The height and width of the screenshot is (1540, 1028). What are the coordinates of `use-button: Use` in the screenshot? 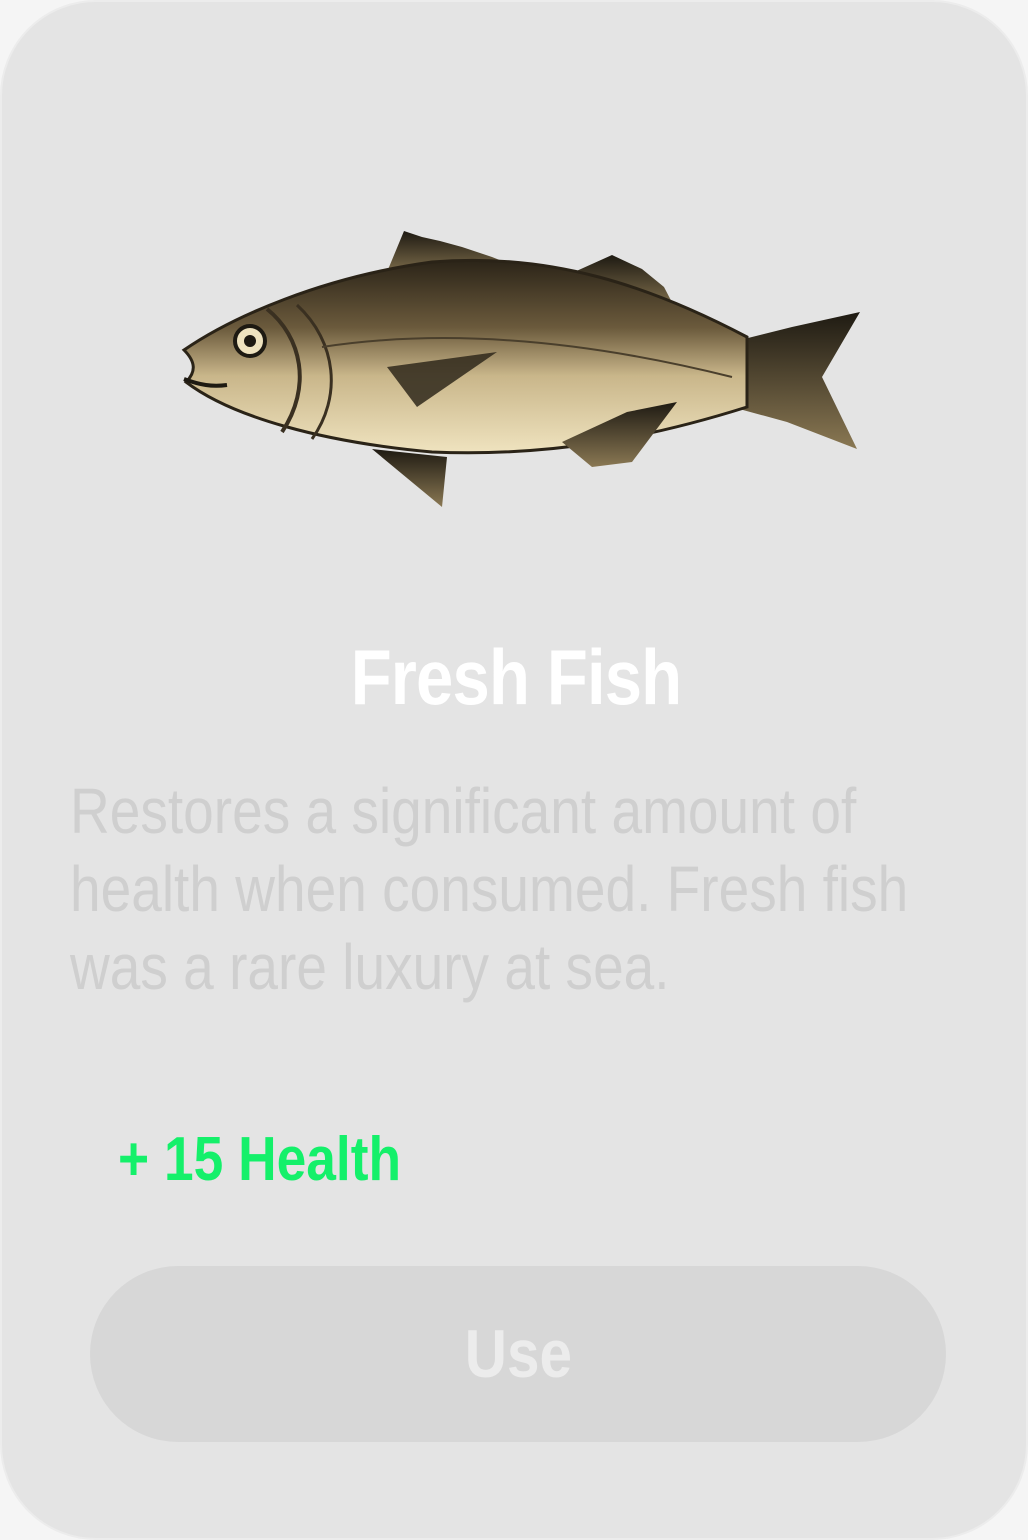 It's located at (518, 1354).